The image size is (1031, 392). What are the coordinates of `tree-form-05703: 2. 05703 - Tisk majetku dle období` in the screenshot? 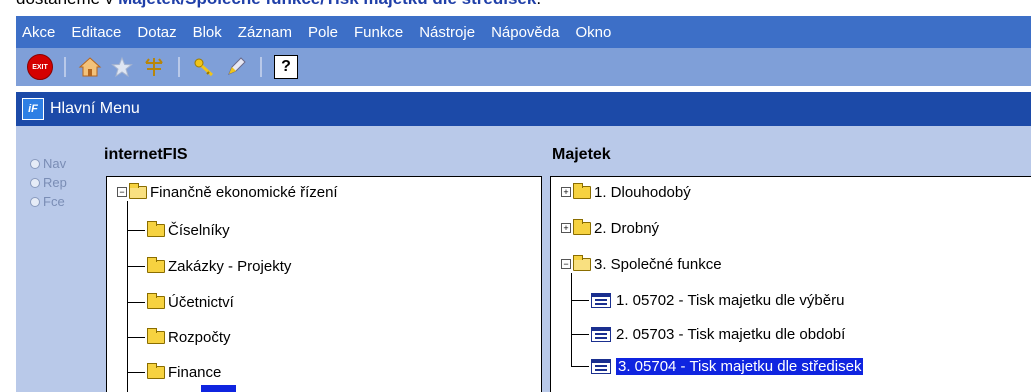 It's located at (718, 334).